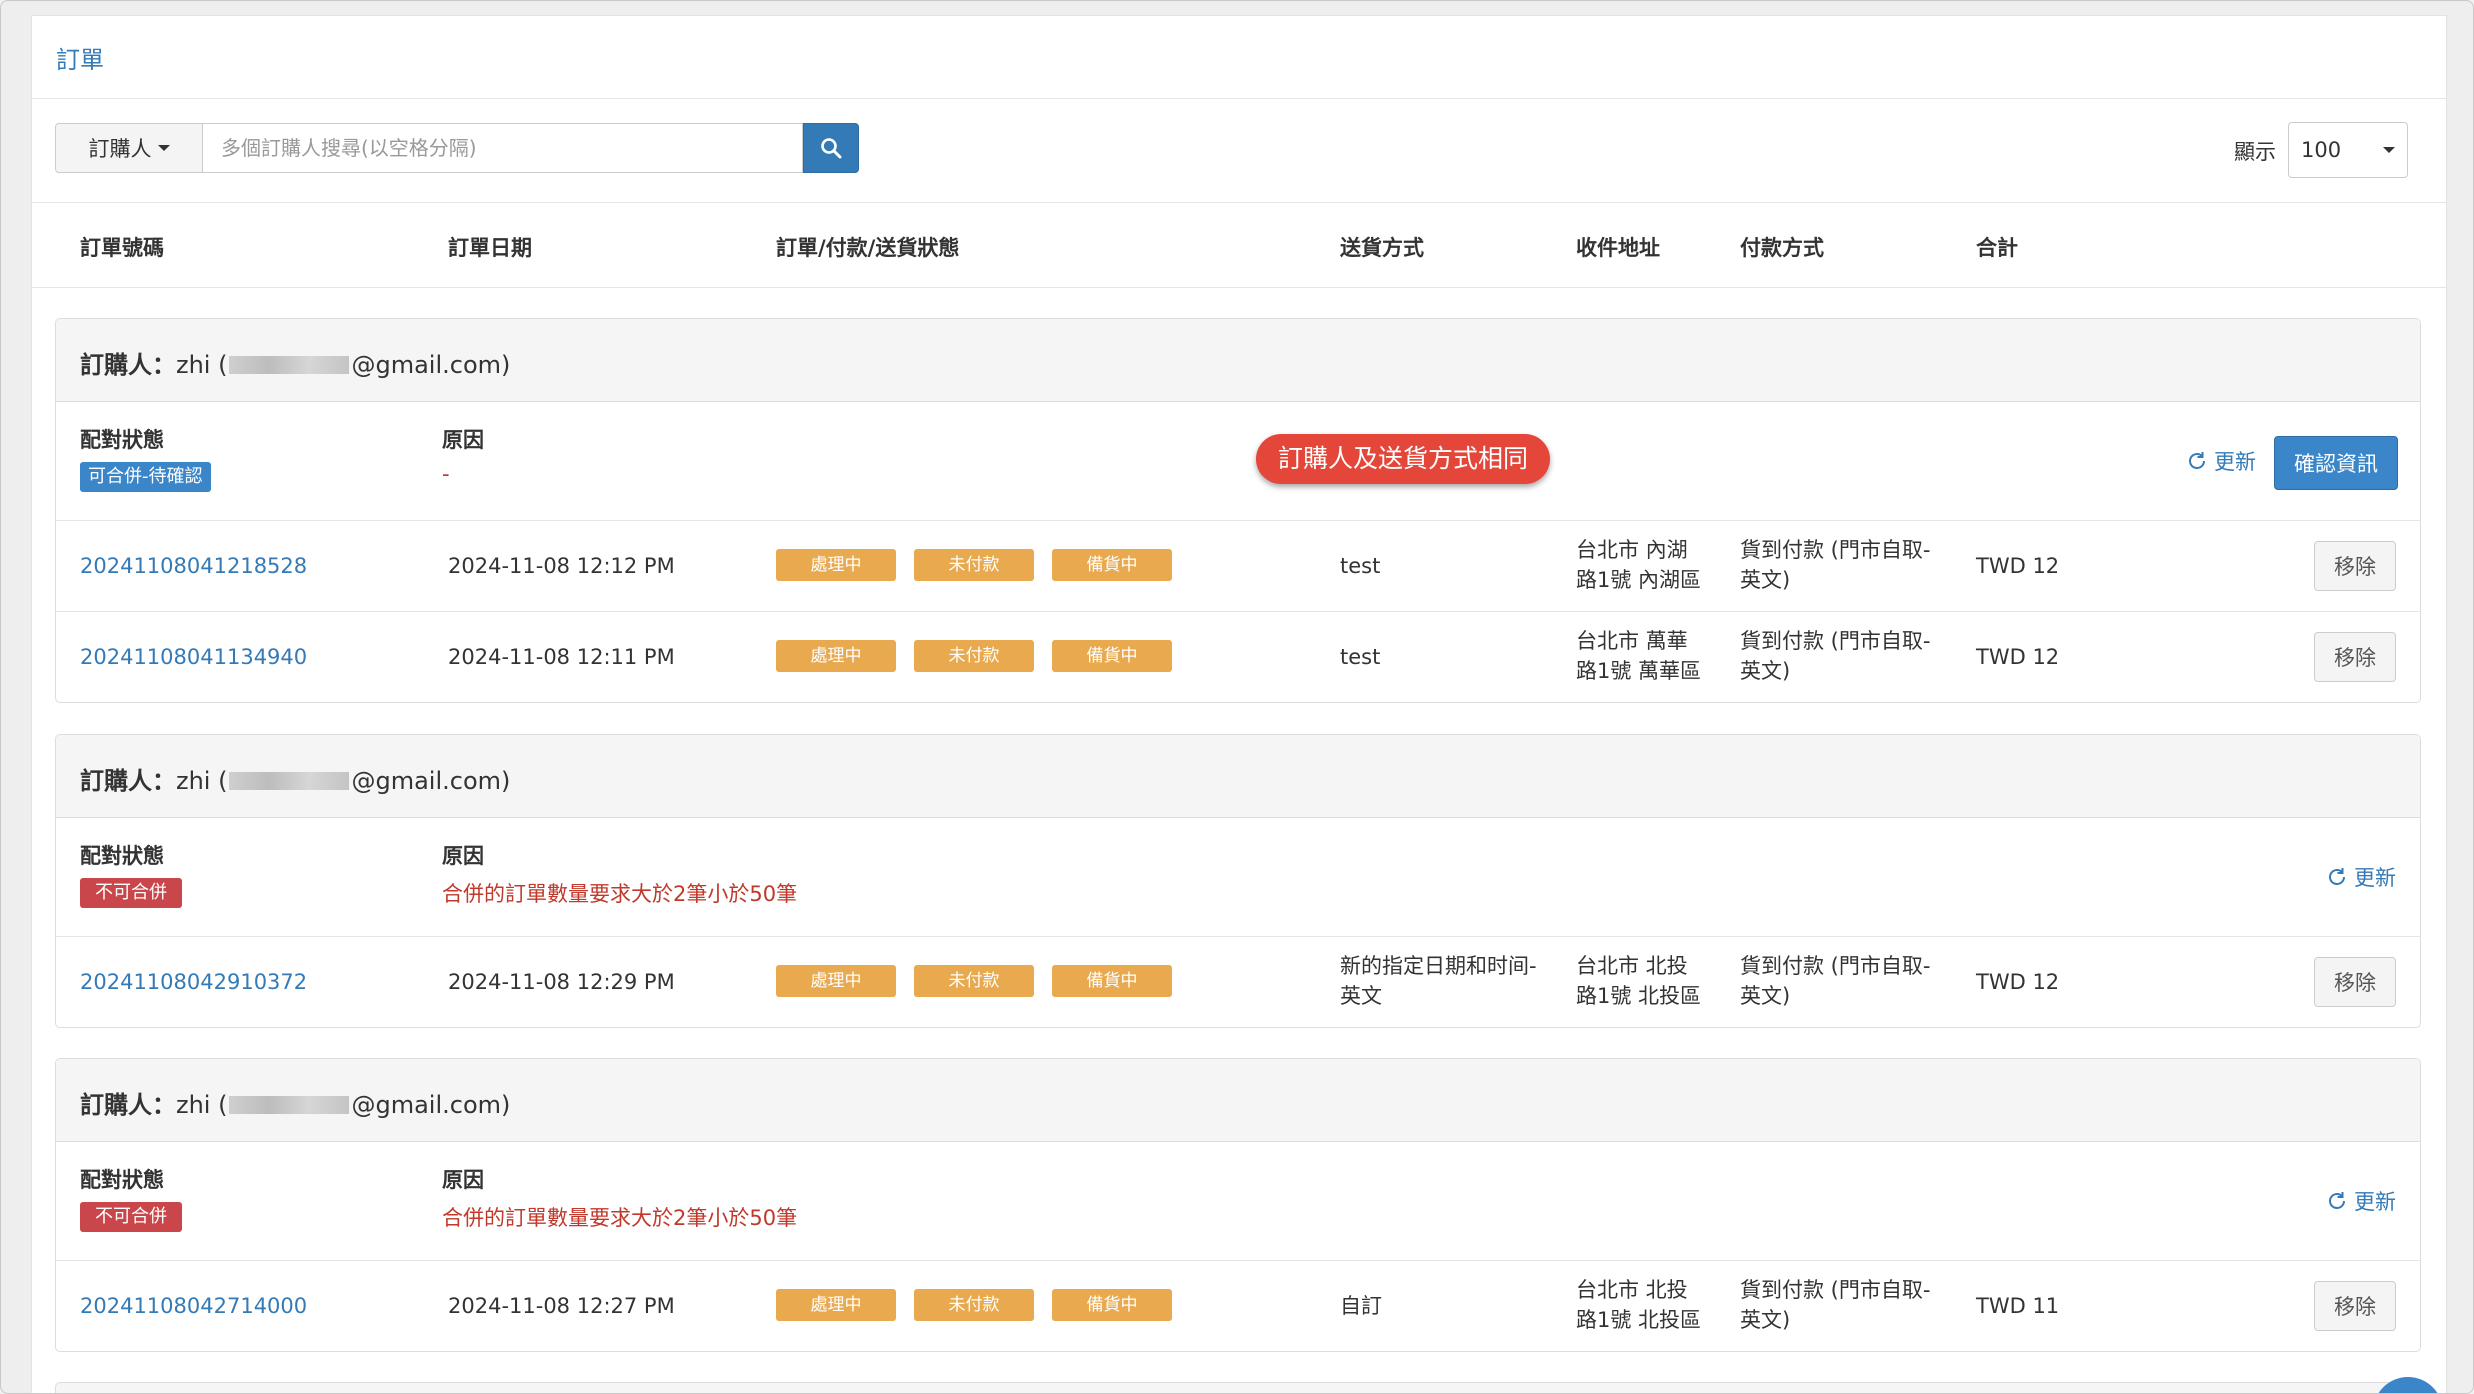  I want to click on order-id-link: 20241108041134940, so click(193, 657).